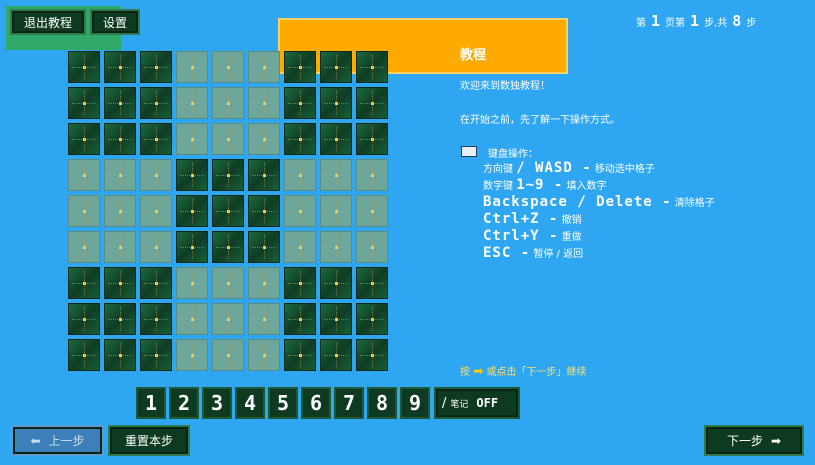  What do you see at coordinates (115, 22) in the screenshot?
I see `settings-button: 设置` at bounding box center [115, 22].